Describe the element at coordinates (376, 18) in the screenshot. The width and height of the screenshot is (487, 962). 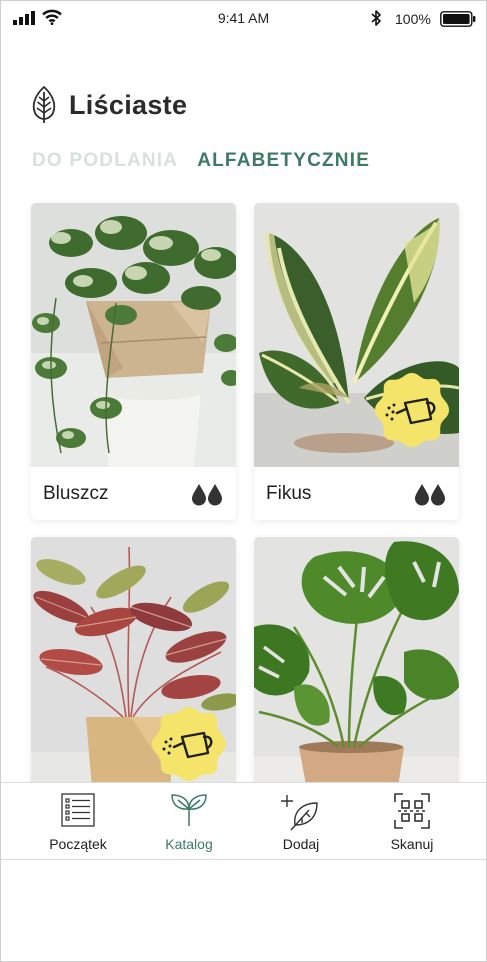
I see `bluetooth-icon` at that location.